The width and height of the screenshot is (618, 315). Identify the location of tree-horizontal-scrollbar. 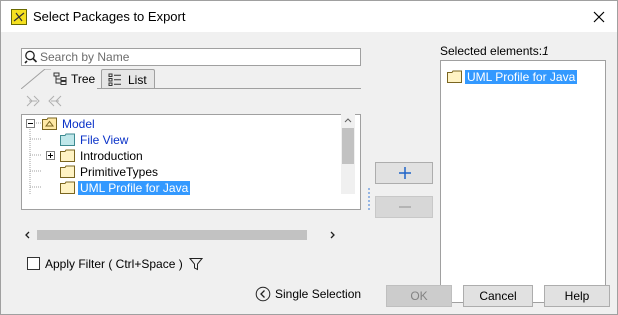
(181, 235).